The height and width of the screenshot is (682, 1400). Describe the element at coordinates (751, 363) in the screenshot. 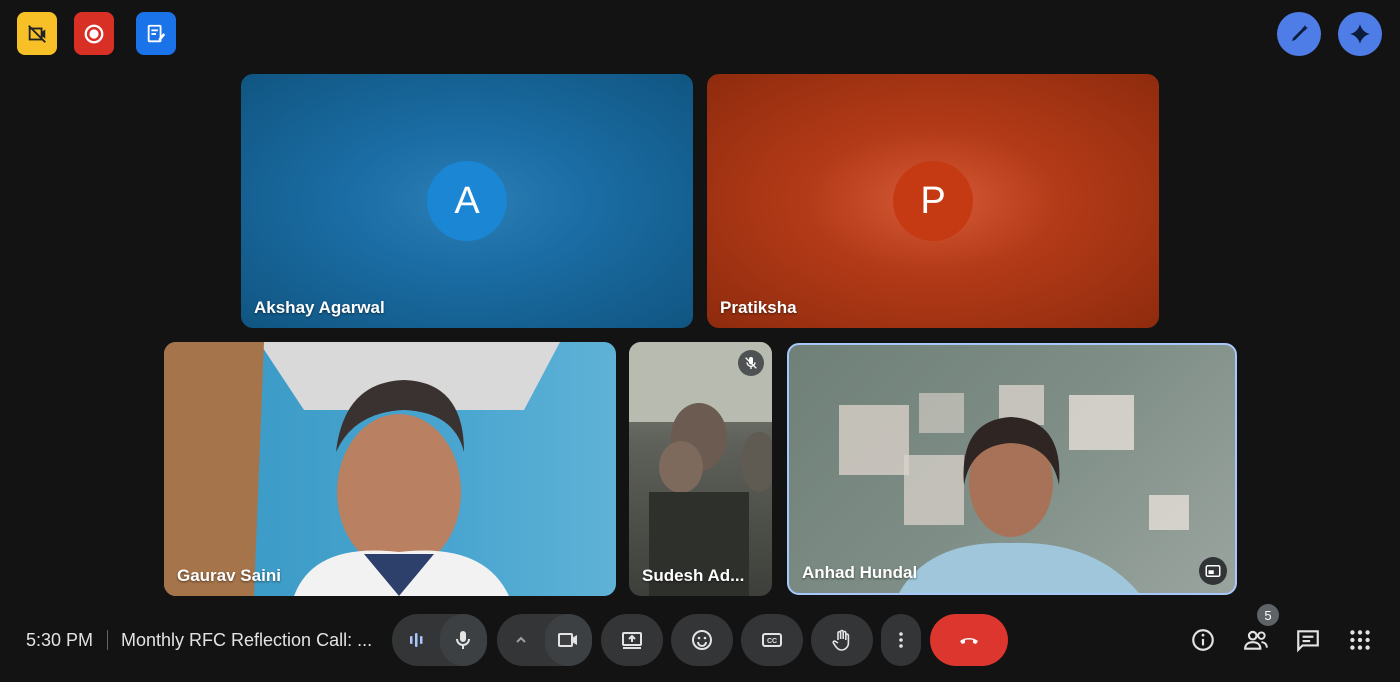

I see `mic-off-icon` at that location.